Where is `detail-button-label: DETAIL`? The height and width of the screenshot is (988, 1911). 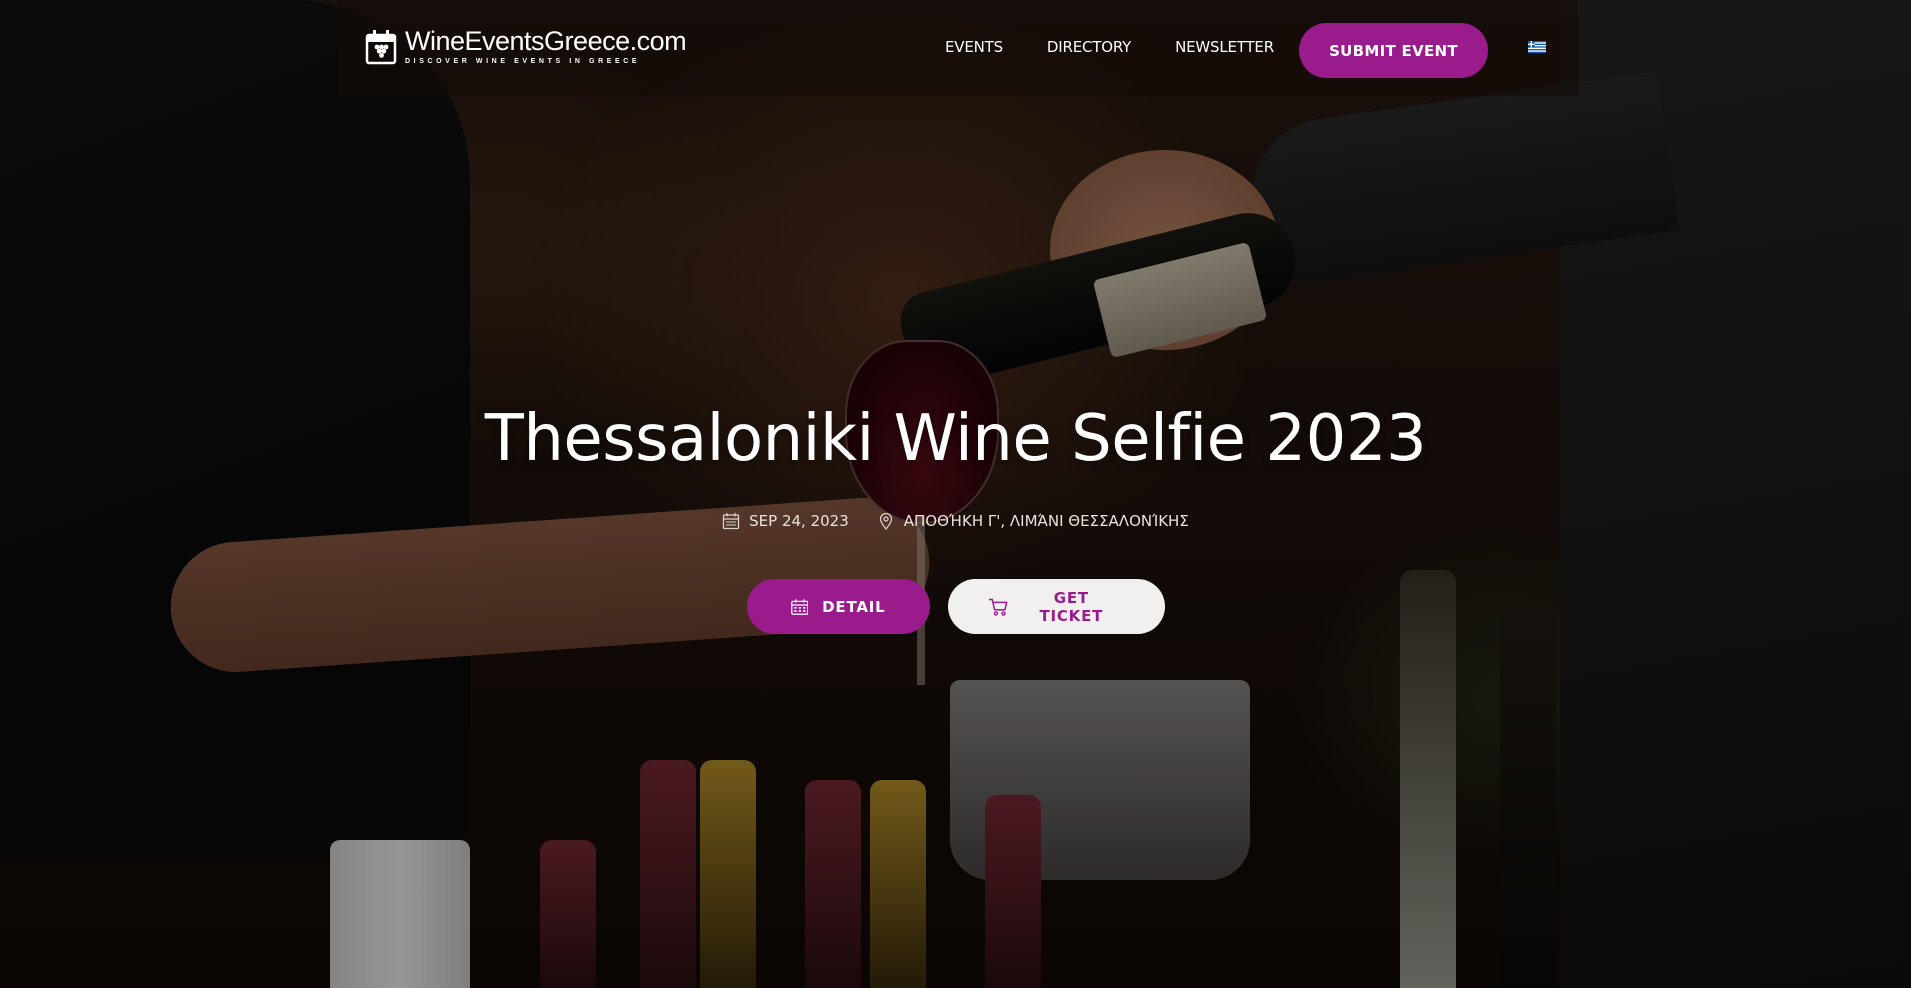
detail-button-label: DETAIL is located at coordinates (854, 606).